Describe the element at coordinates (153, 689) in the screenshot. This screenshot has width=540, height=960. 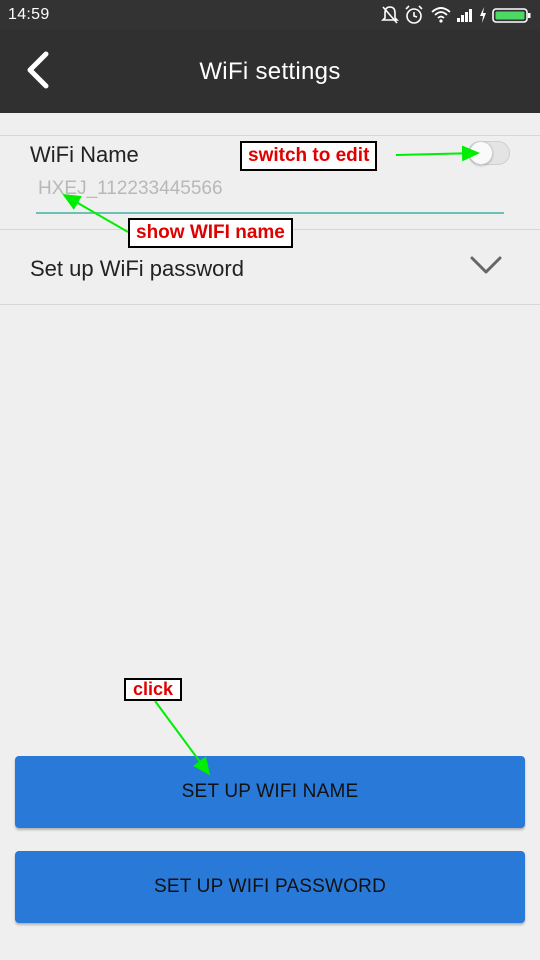
I see `annotation-click: click` at that location.